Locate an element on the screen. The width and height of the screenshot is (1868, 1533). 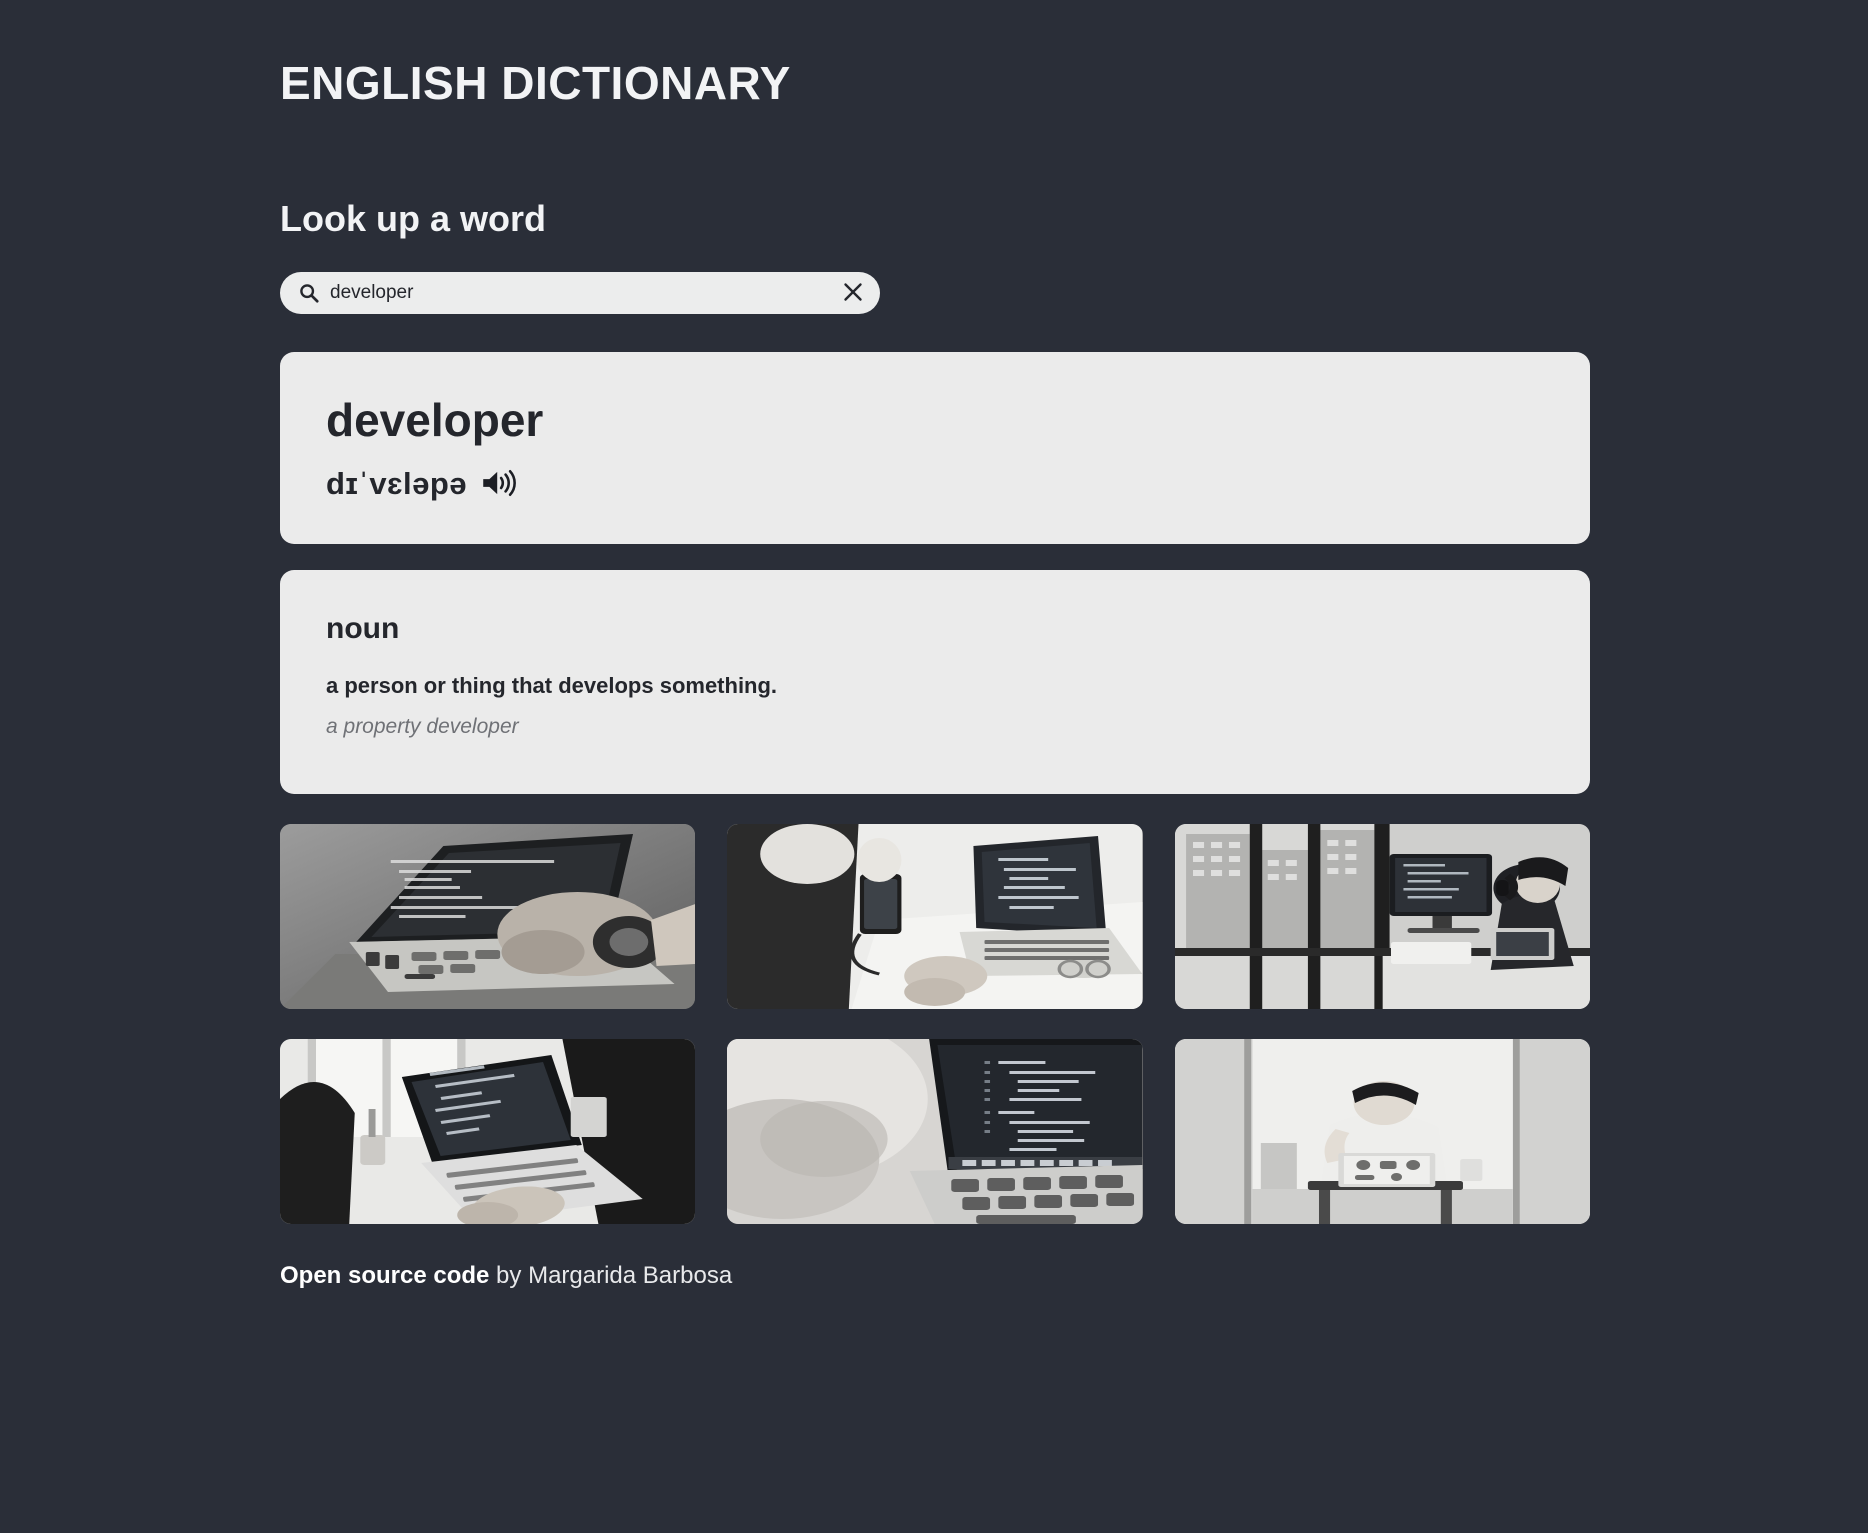
lookup-heading: Look up a word is located at coordinates (413, 218).